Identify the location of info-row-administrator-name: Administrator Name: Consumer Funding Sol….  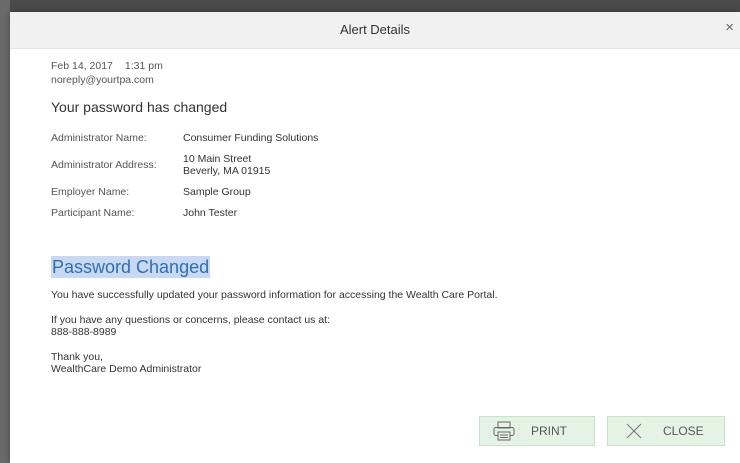
(381, 138).